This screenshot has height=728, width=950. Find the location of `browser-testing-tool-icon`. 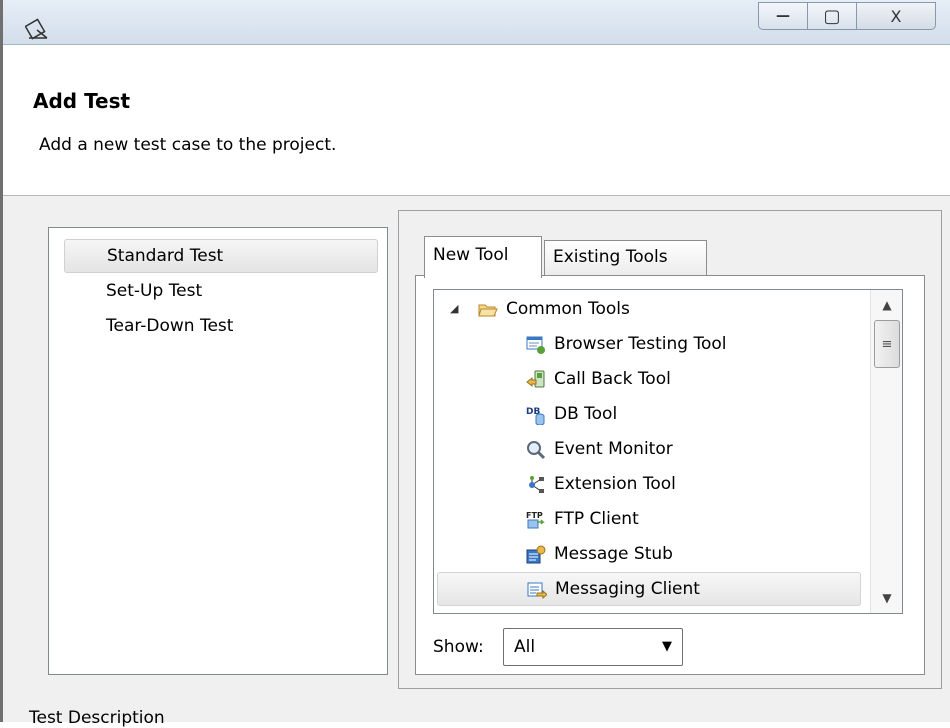

browser-testing-tool-icon is located at coordinates (535, 345).